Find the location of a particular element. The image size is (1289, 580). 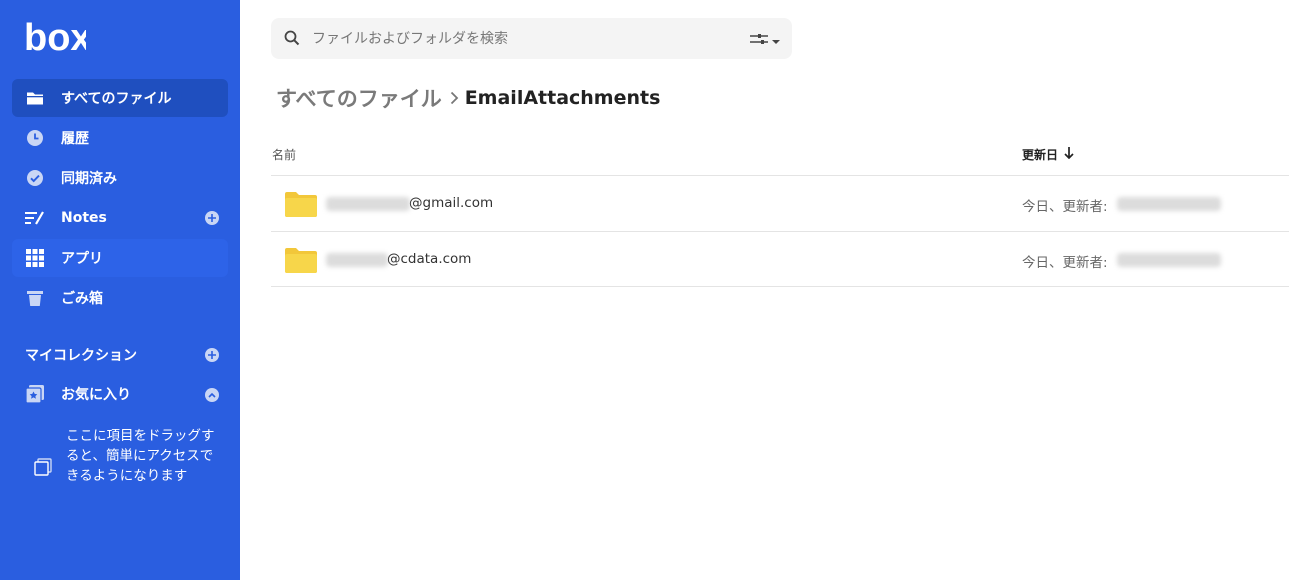

folder-name: @gmail.com is located at coordinates (451, 203).